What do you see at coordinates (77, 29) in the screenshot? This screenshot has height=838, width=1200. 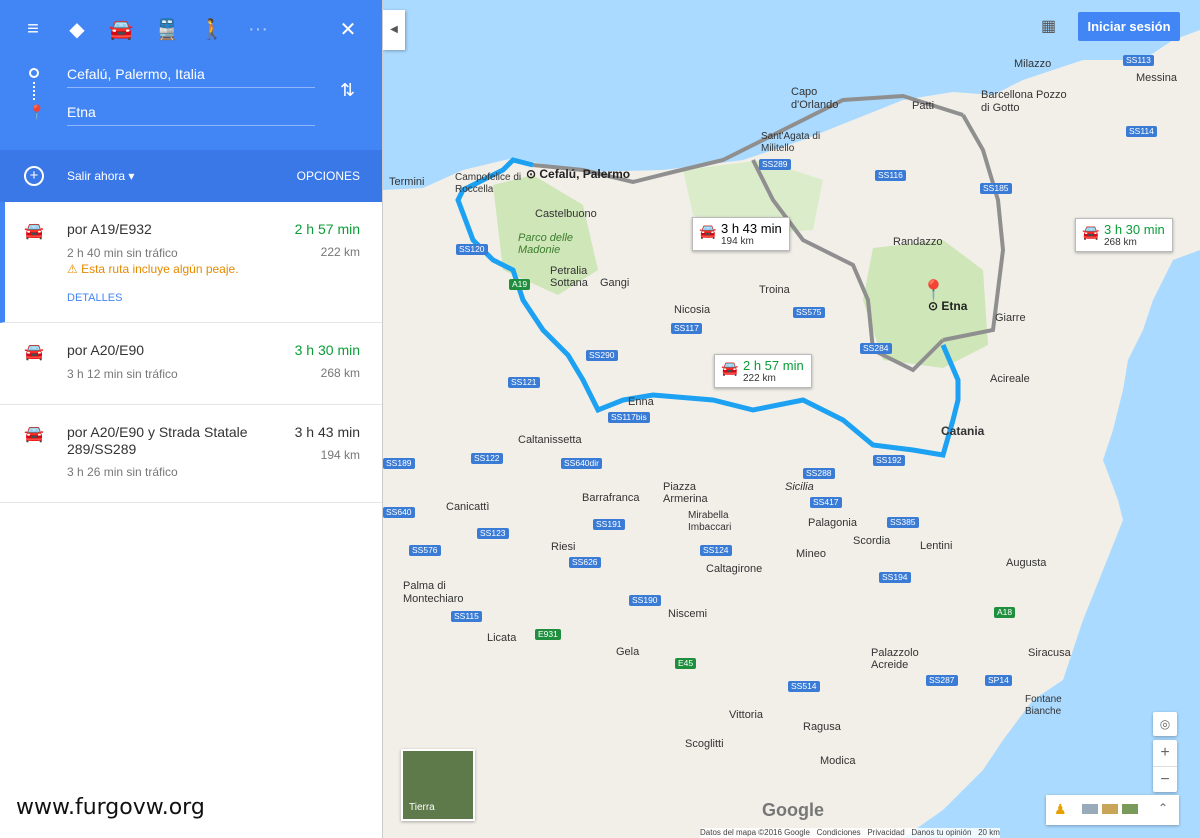 I see `directions-mode-icon: ◆` at bounding box center [77, 29].